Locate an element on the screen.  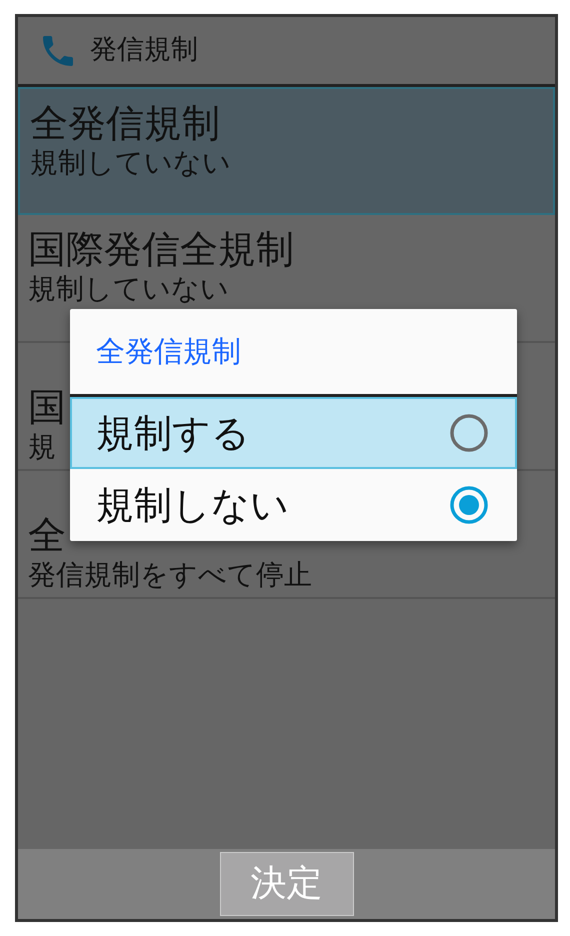
option-label: 規制する is located at coordinates (173, 433).